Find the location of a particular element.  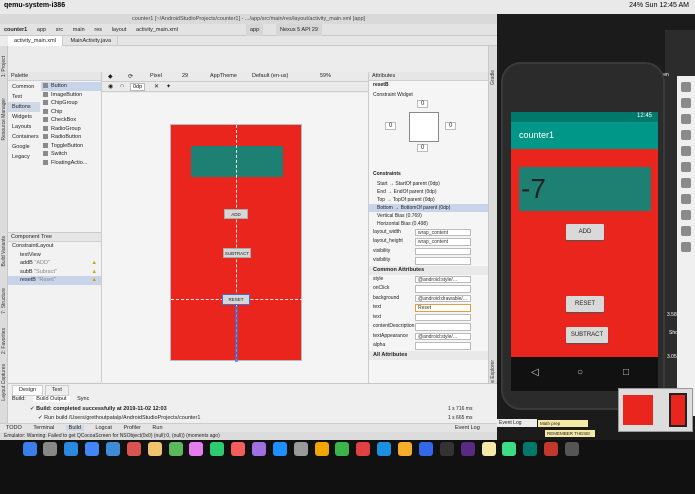

rotate-right-icon is located at coordinates (686, 151).